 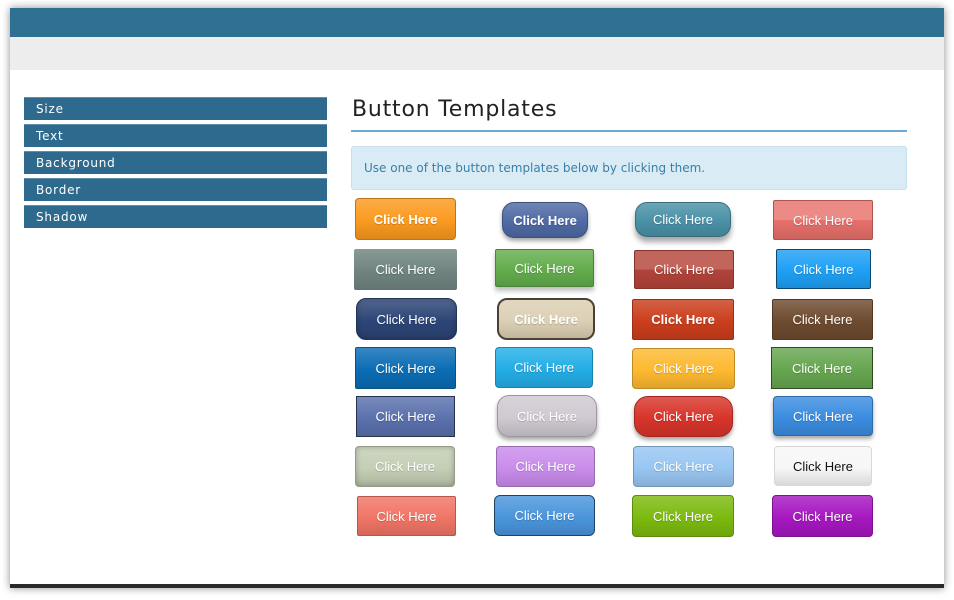 What do you see at coordinates (544, 367) in the screenshot?
I see `template-button-cyan: Click Here` at bounding box center [544, 367].